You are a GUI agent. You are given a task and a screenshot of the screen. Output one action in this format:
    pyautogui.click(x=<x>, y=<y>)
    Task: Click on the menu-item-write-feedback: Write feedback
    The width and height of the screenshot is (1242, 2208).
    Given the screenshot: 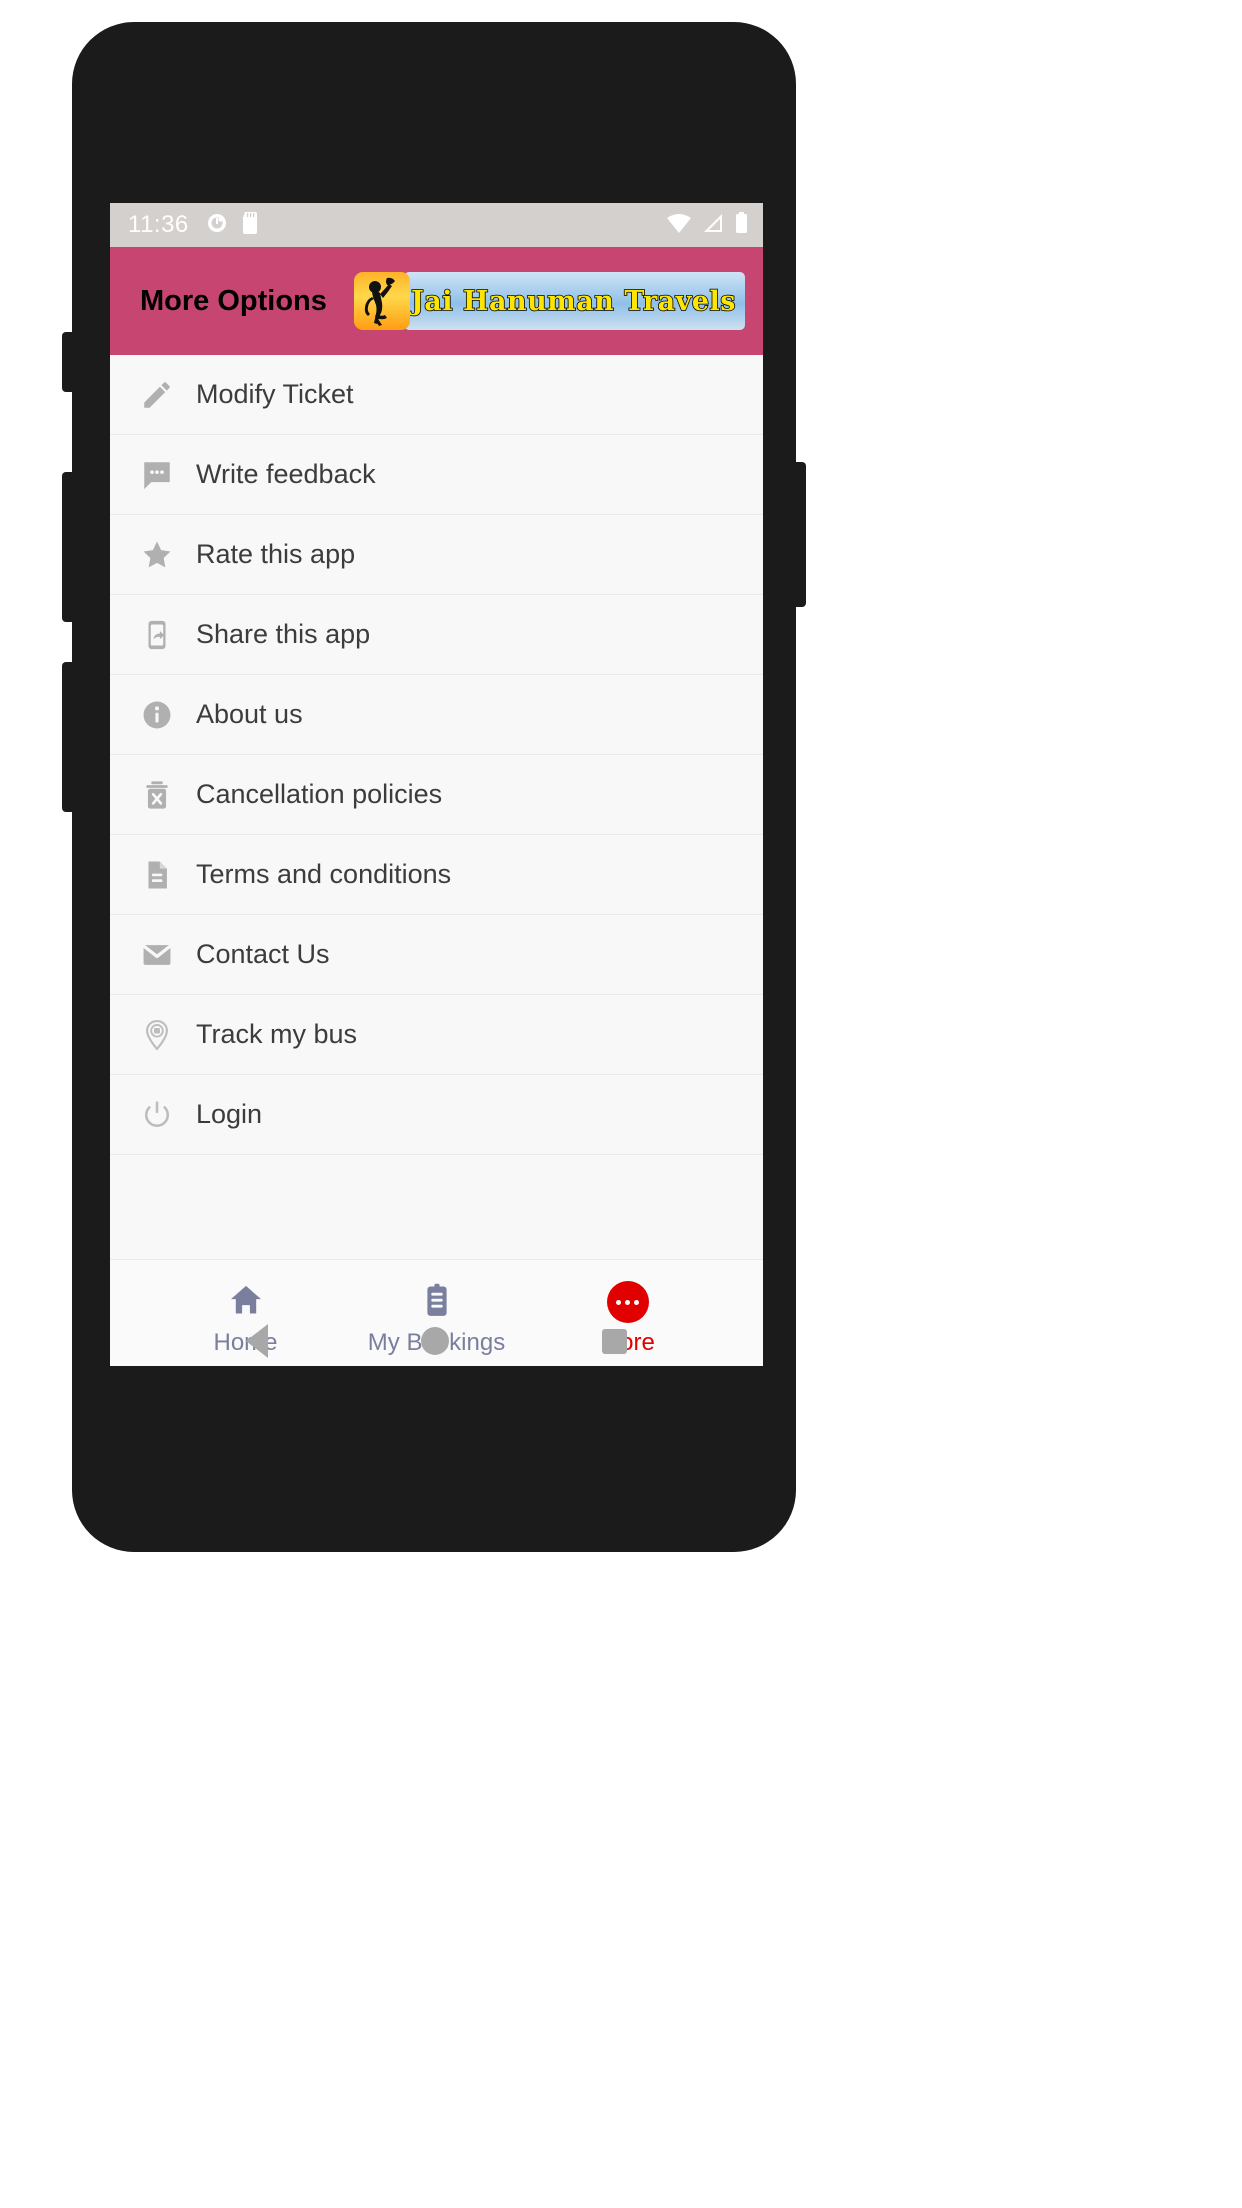 What is the action you would take?
    pyautogui.click(x=436, y=475)
    